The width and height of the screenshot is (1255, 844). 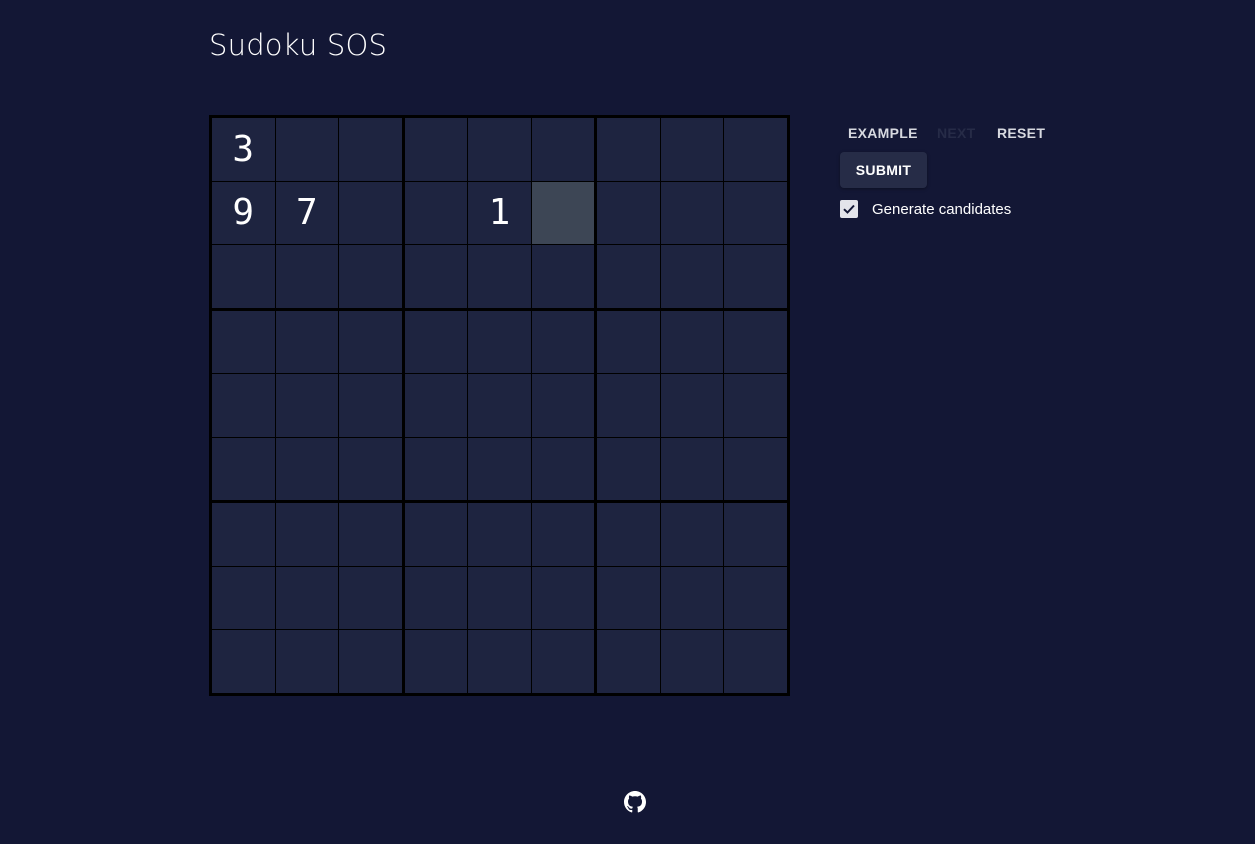 What do you see at coordinates (883, 133) in the screenshot?
I see `example-button: EXAMPLE` at bounding box center [883, 133].